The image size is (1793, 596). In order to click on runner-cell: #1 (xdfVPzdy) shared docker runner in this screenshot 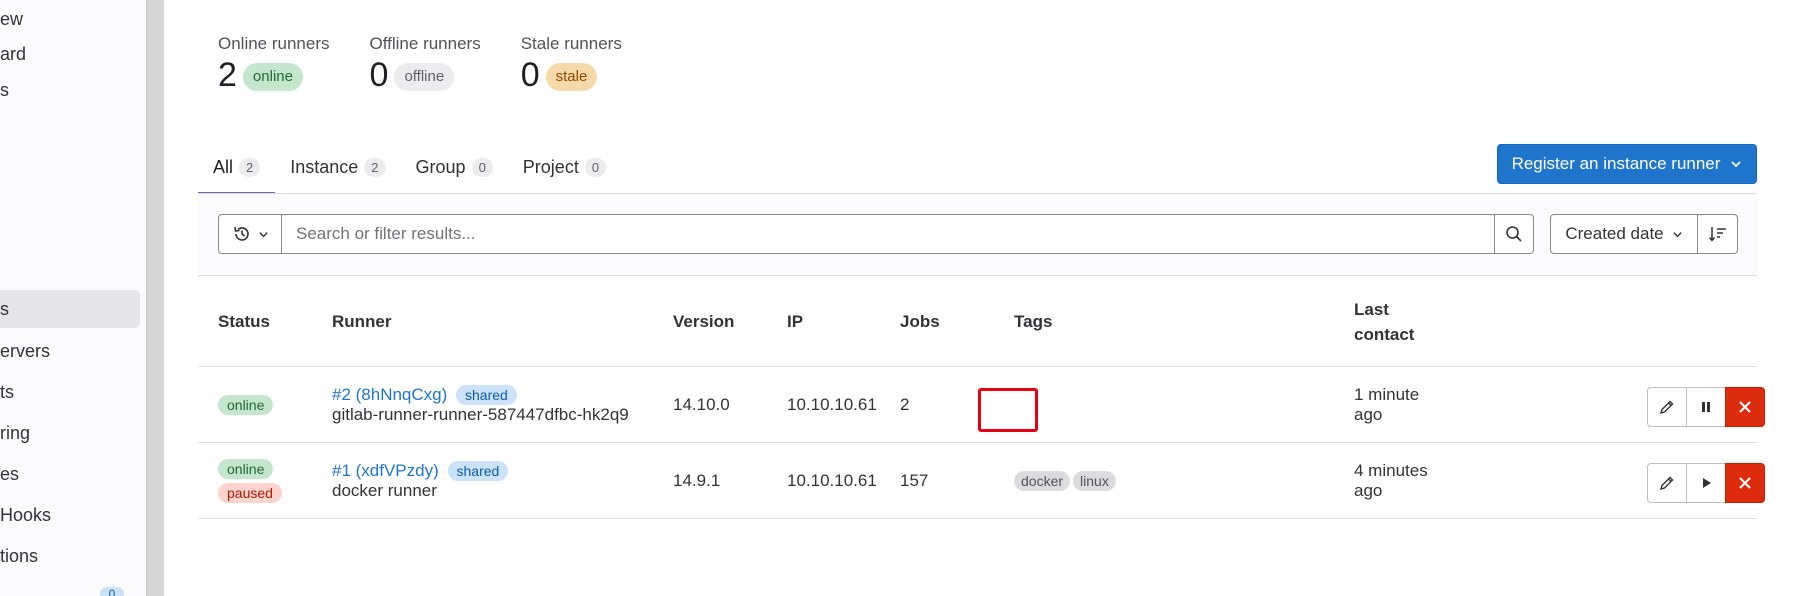, I will do `click(420, 481)`.